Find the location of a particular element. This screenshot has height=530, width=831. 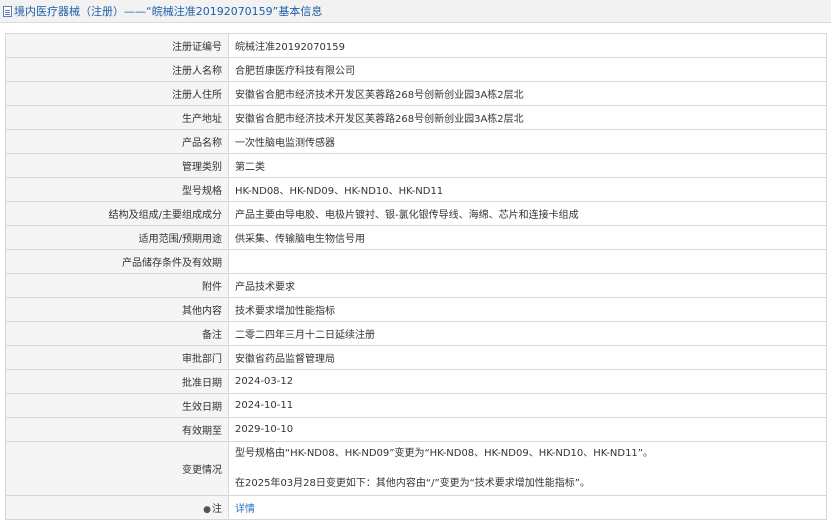

row-value: 产品主要由导电胶、电极片镀衬、银-氯化银传导线、海绵、芯片和连接卡组成 is located at coordinates (527, 213).